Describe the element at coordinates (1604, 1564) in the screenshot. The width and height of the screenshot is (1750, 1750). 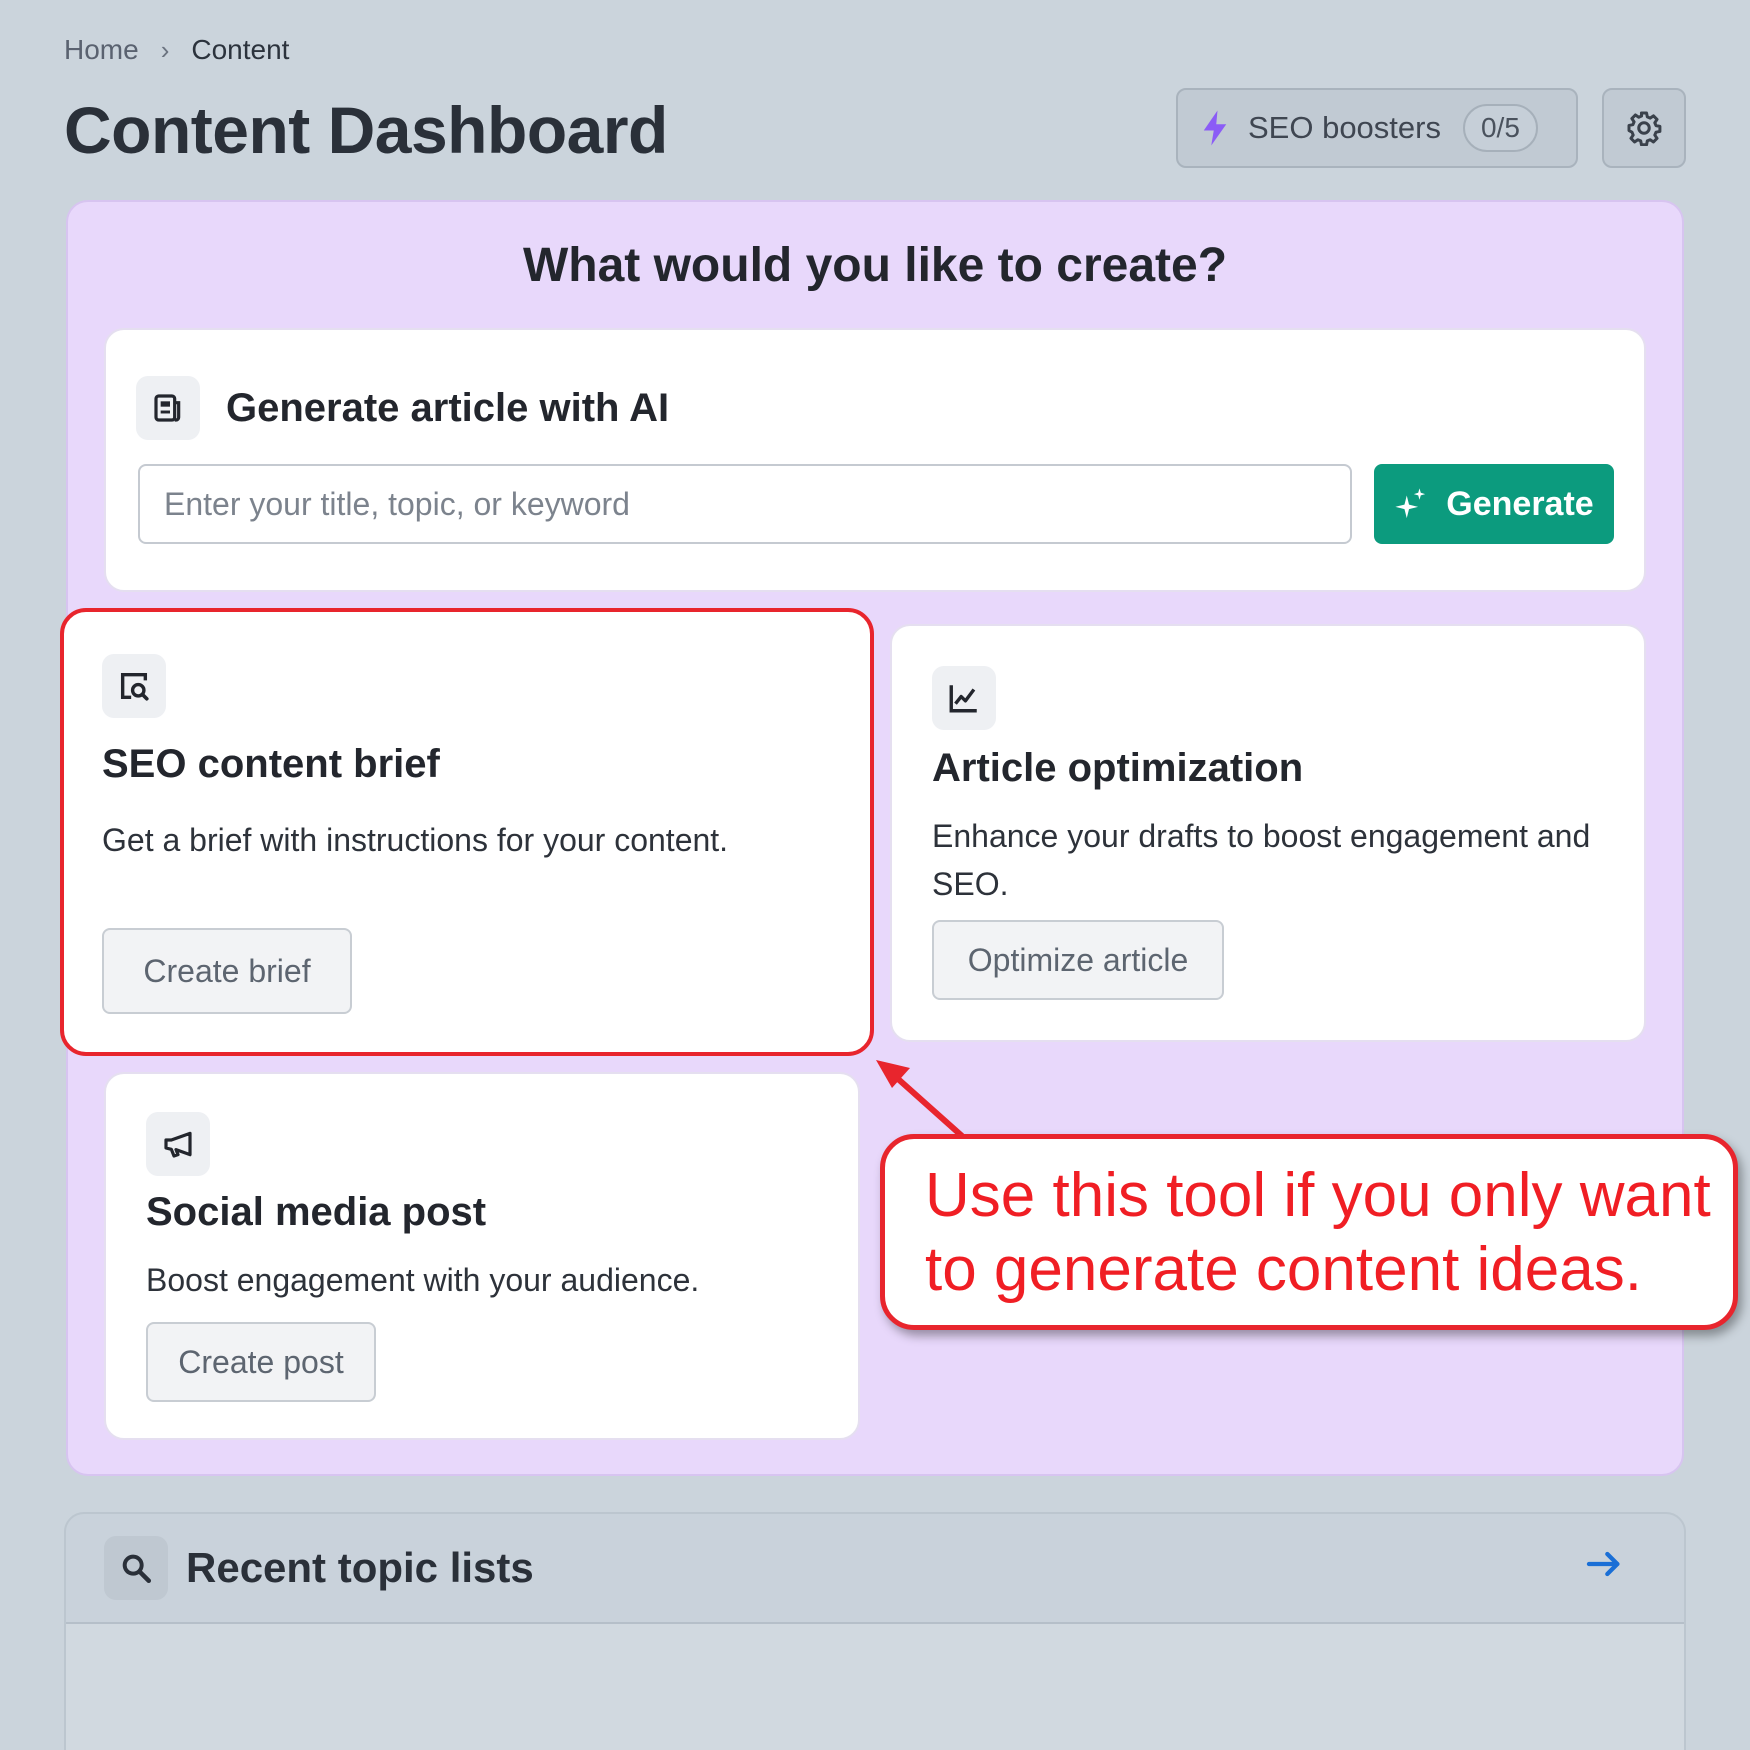
I see `arrow-right-icon` at that location.